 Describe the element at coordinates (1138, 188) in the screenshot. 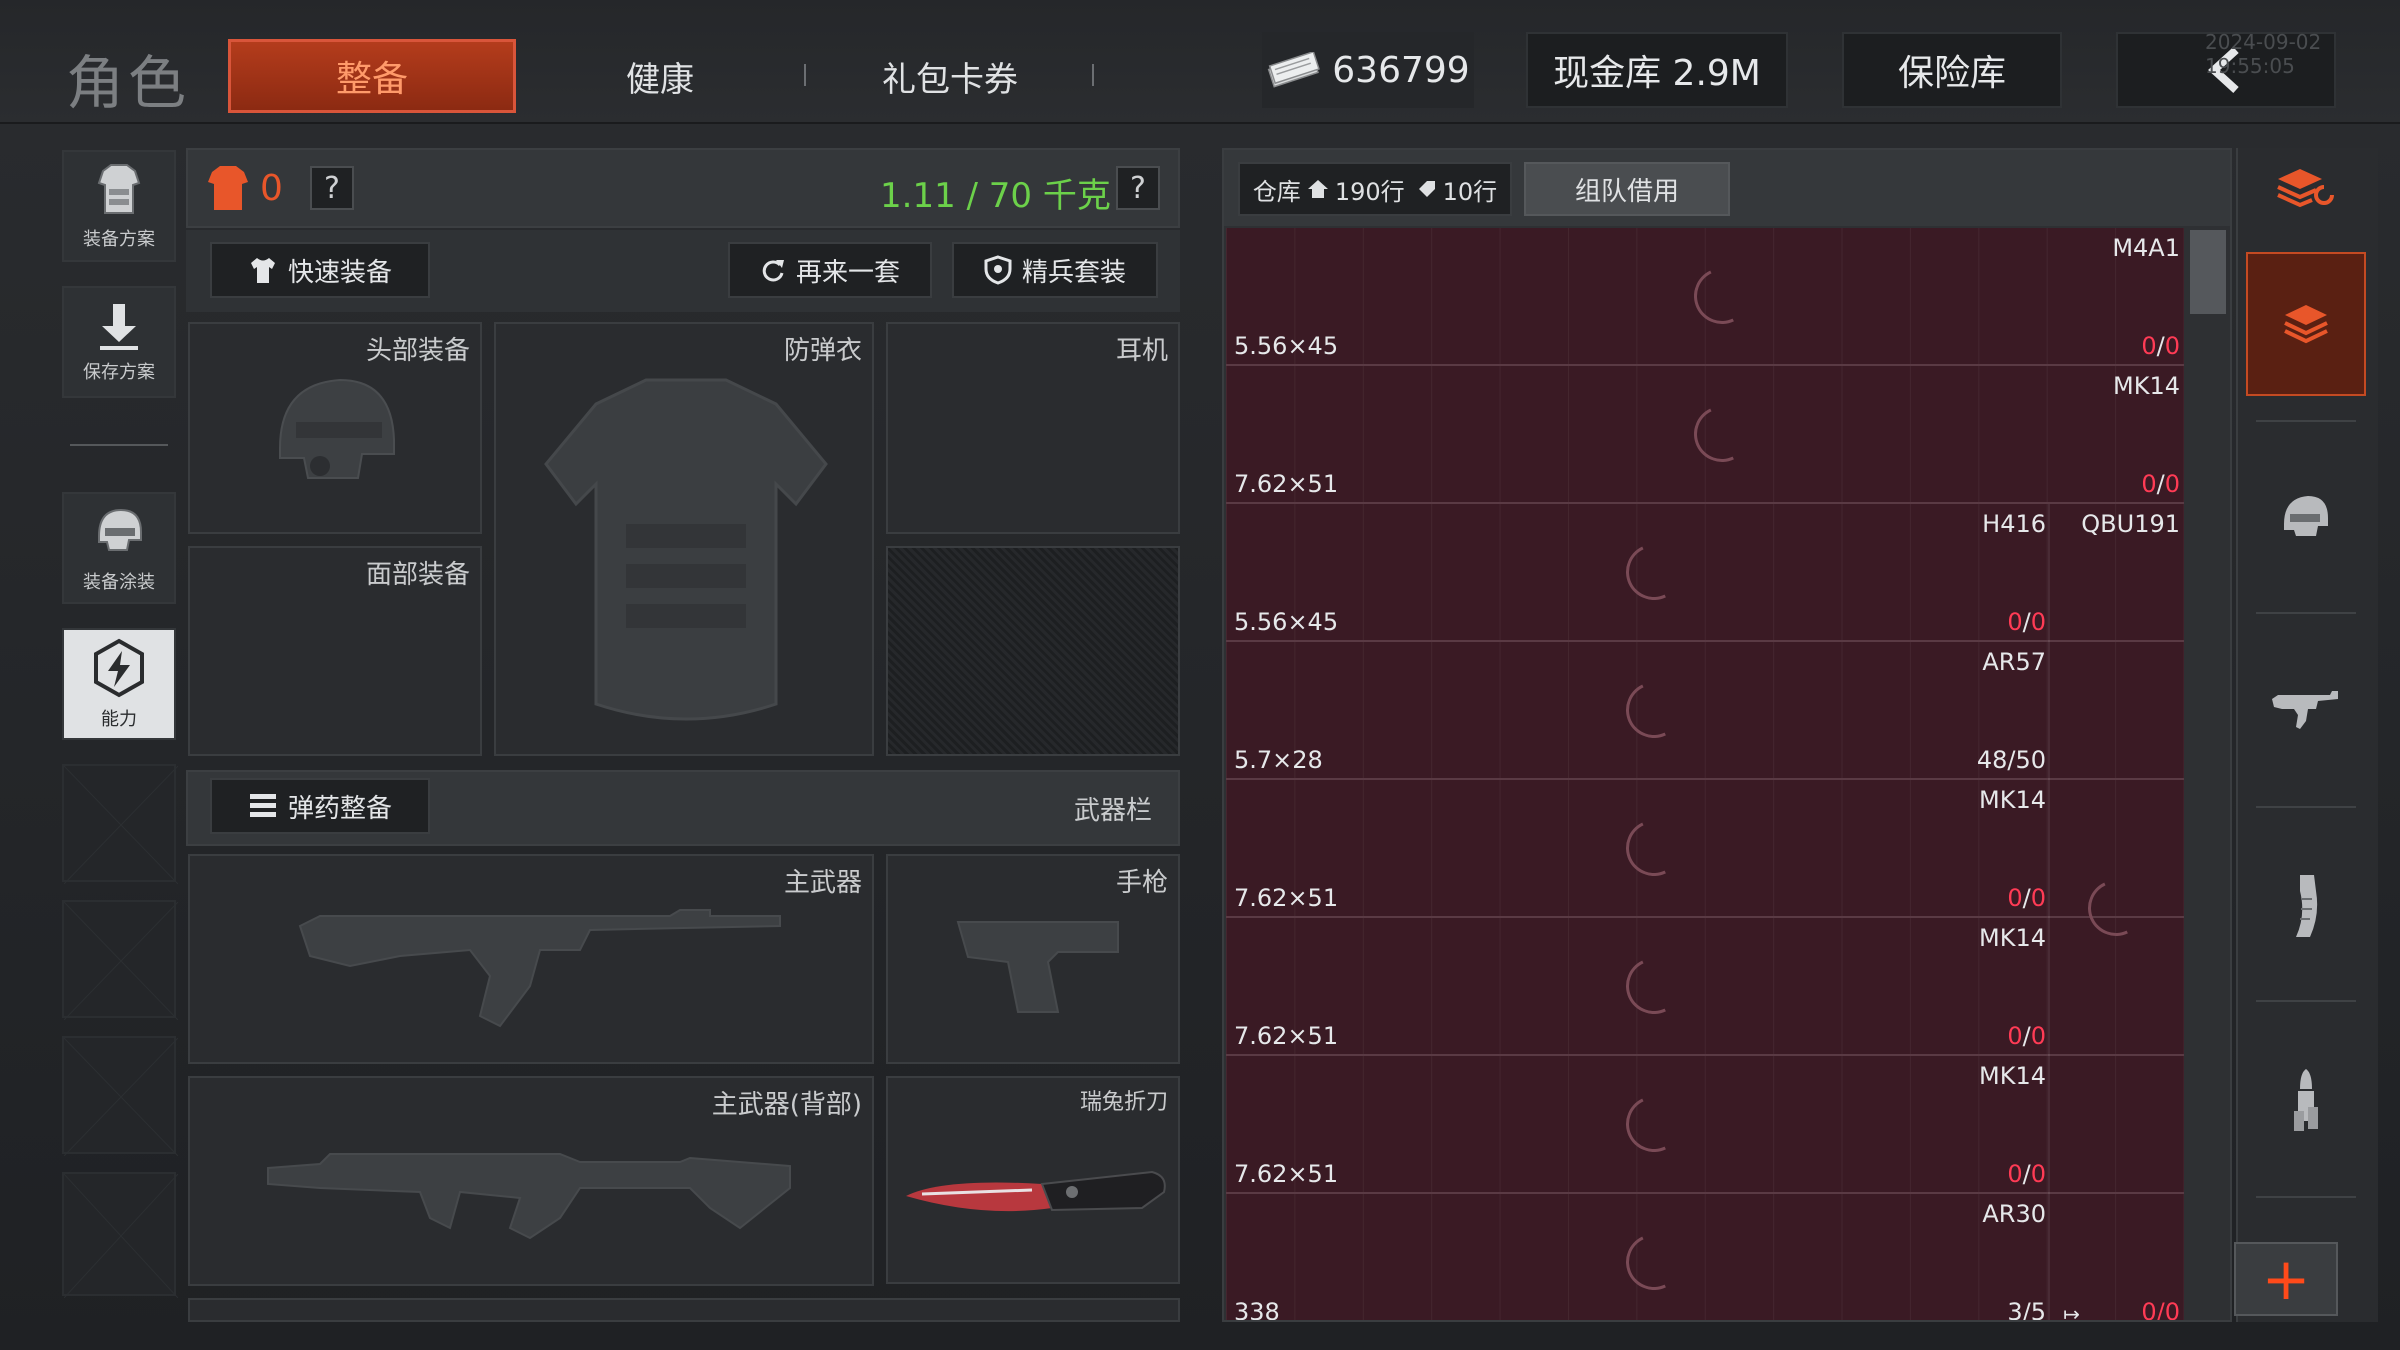

I see `weight-help-button: ?` at that location.